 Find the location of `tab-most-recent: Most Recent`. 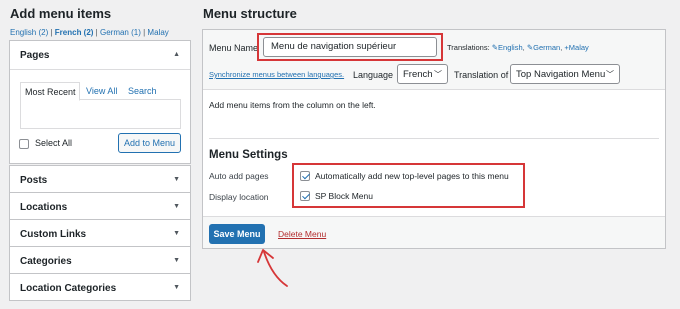

tab-most-recent: Most Recent is located at coordinates (50, 91).